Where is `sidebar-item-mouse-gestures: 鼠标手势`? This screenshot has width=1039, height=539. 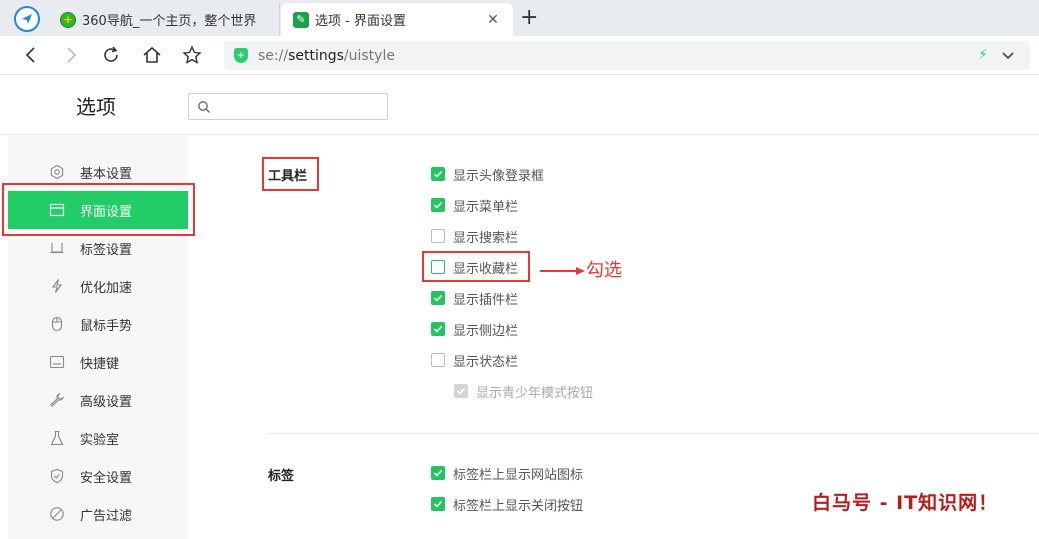 sidebar-item-mouse-gestures: 鼠标手势 is located at coordinates (98, 324).